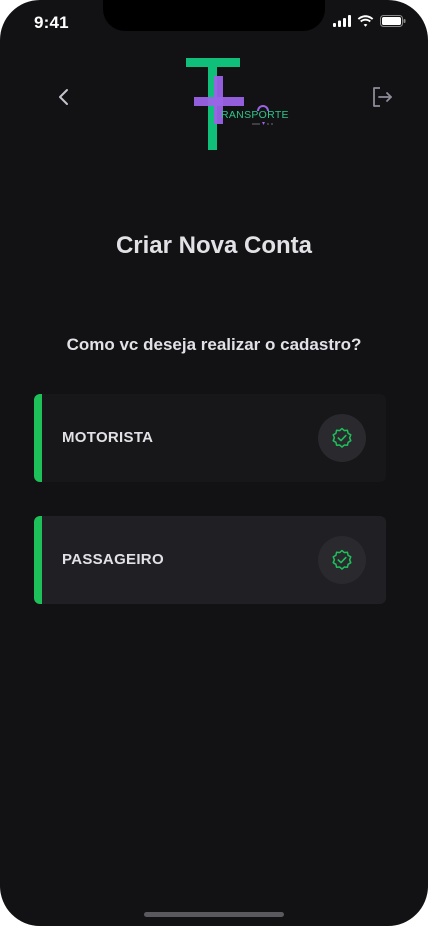  I want to click on option-label: MOTORISTA, so click(108, 437).